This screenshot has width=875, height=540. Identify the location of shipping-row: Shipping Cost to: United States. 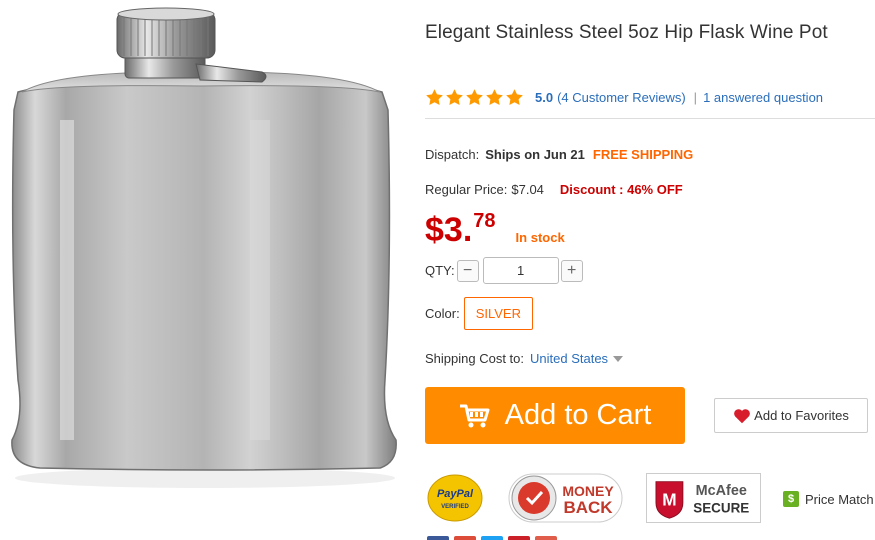
(524, 358).